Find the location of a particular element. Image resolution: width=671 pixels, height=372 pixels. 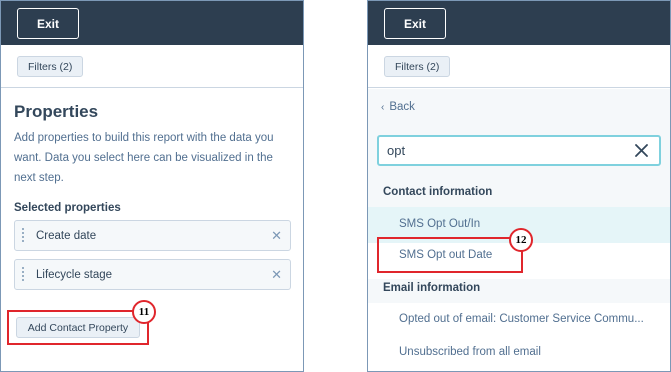

selected-properties-label: Selected properties is located at coordinates (67, 208).